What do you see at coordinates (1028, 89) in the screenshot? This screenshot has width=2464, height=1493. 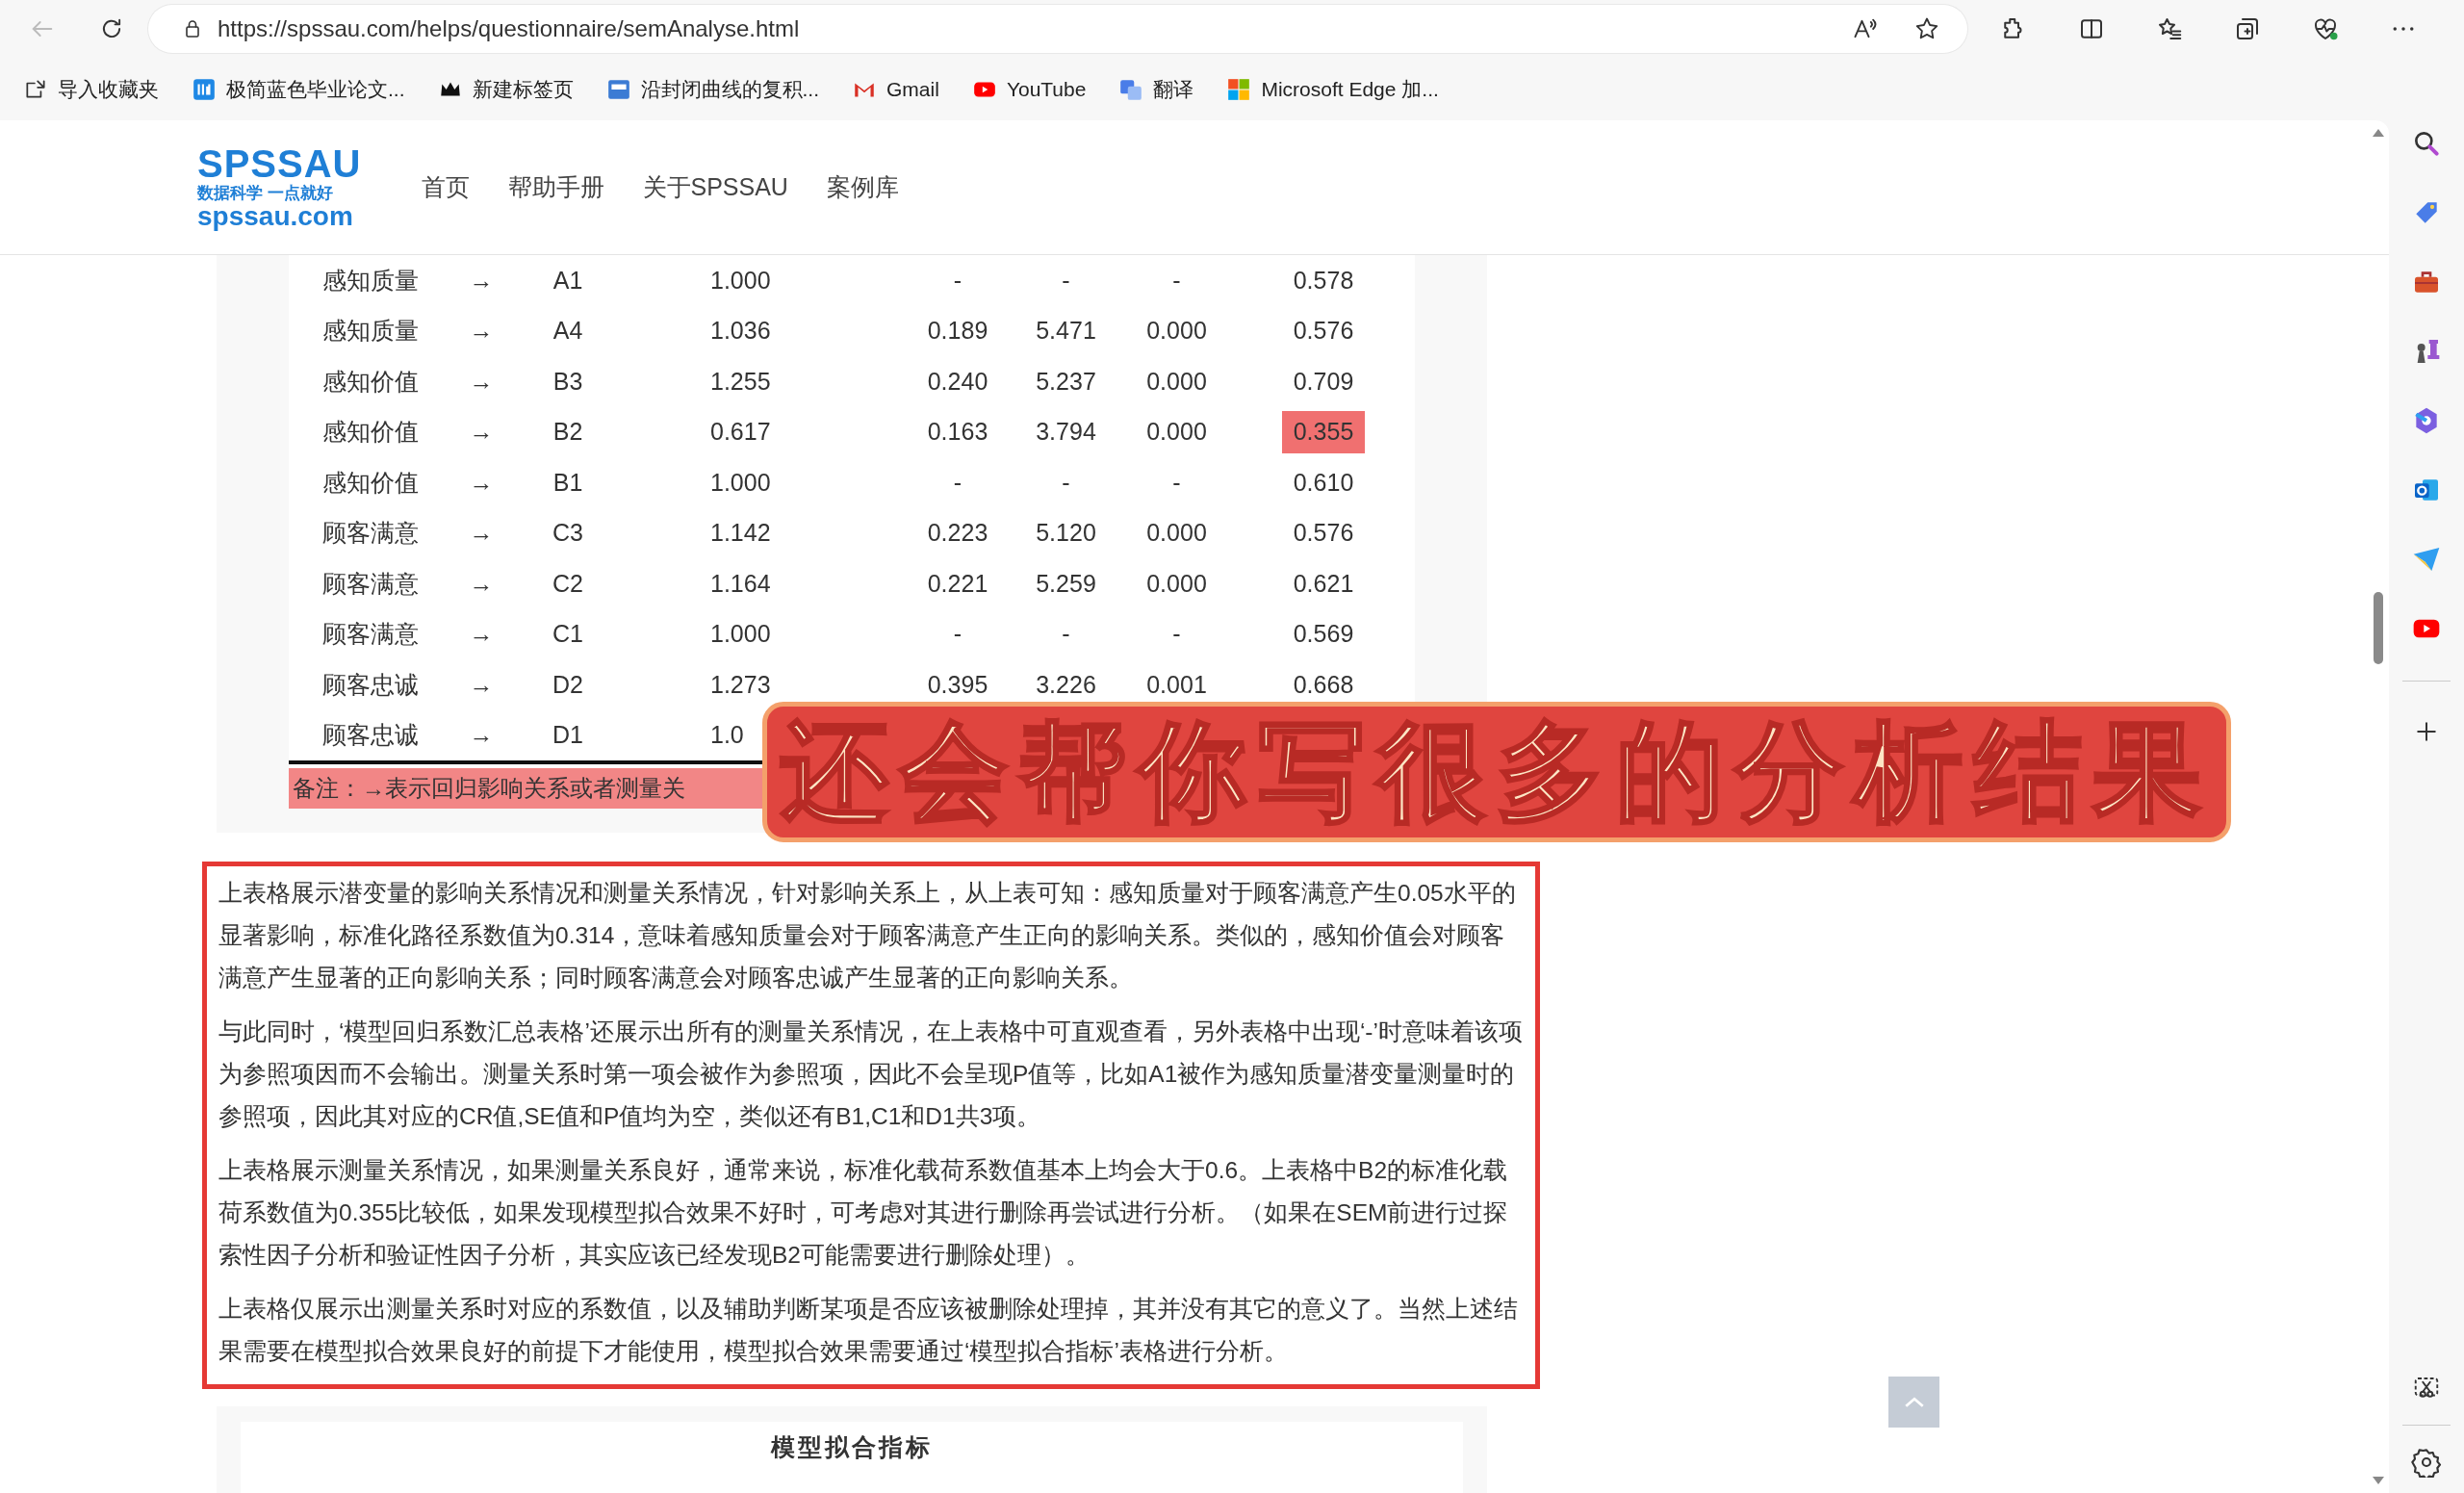 I see `bookmark: YouTube` at bounding box center [1028, 89].